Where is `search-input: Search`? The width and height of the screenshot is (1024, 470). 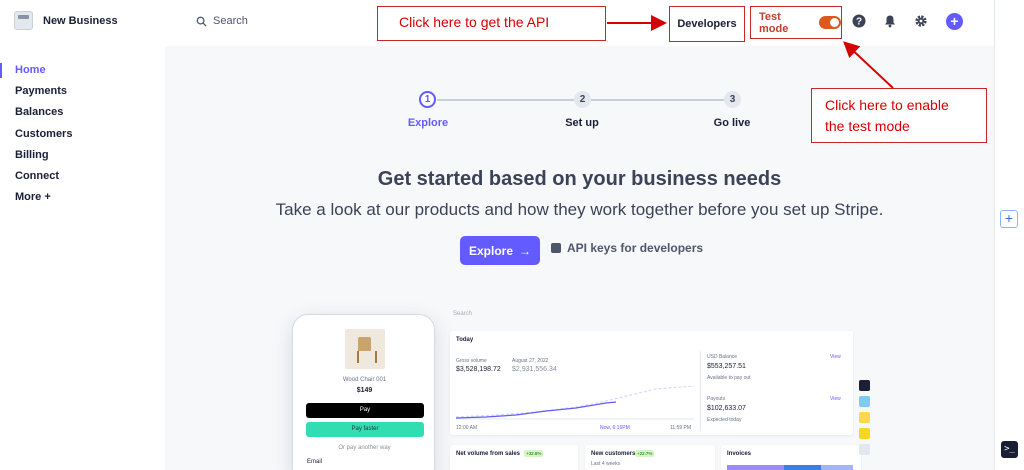 search-input: Search is located at coordinates (222, 21).